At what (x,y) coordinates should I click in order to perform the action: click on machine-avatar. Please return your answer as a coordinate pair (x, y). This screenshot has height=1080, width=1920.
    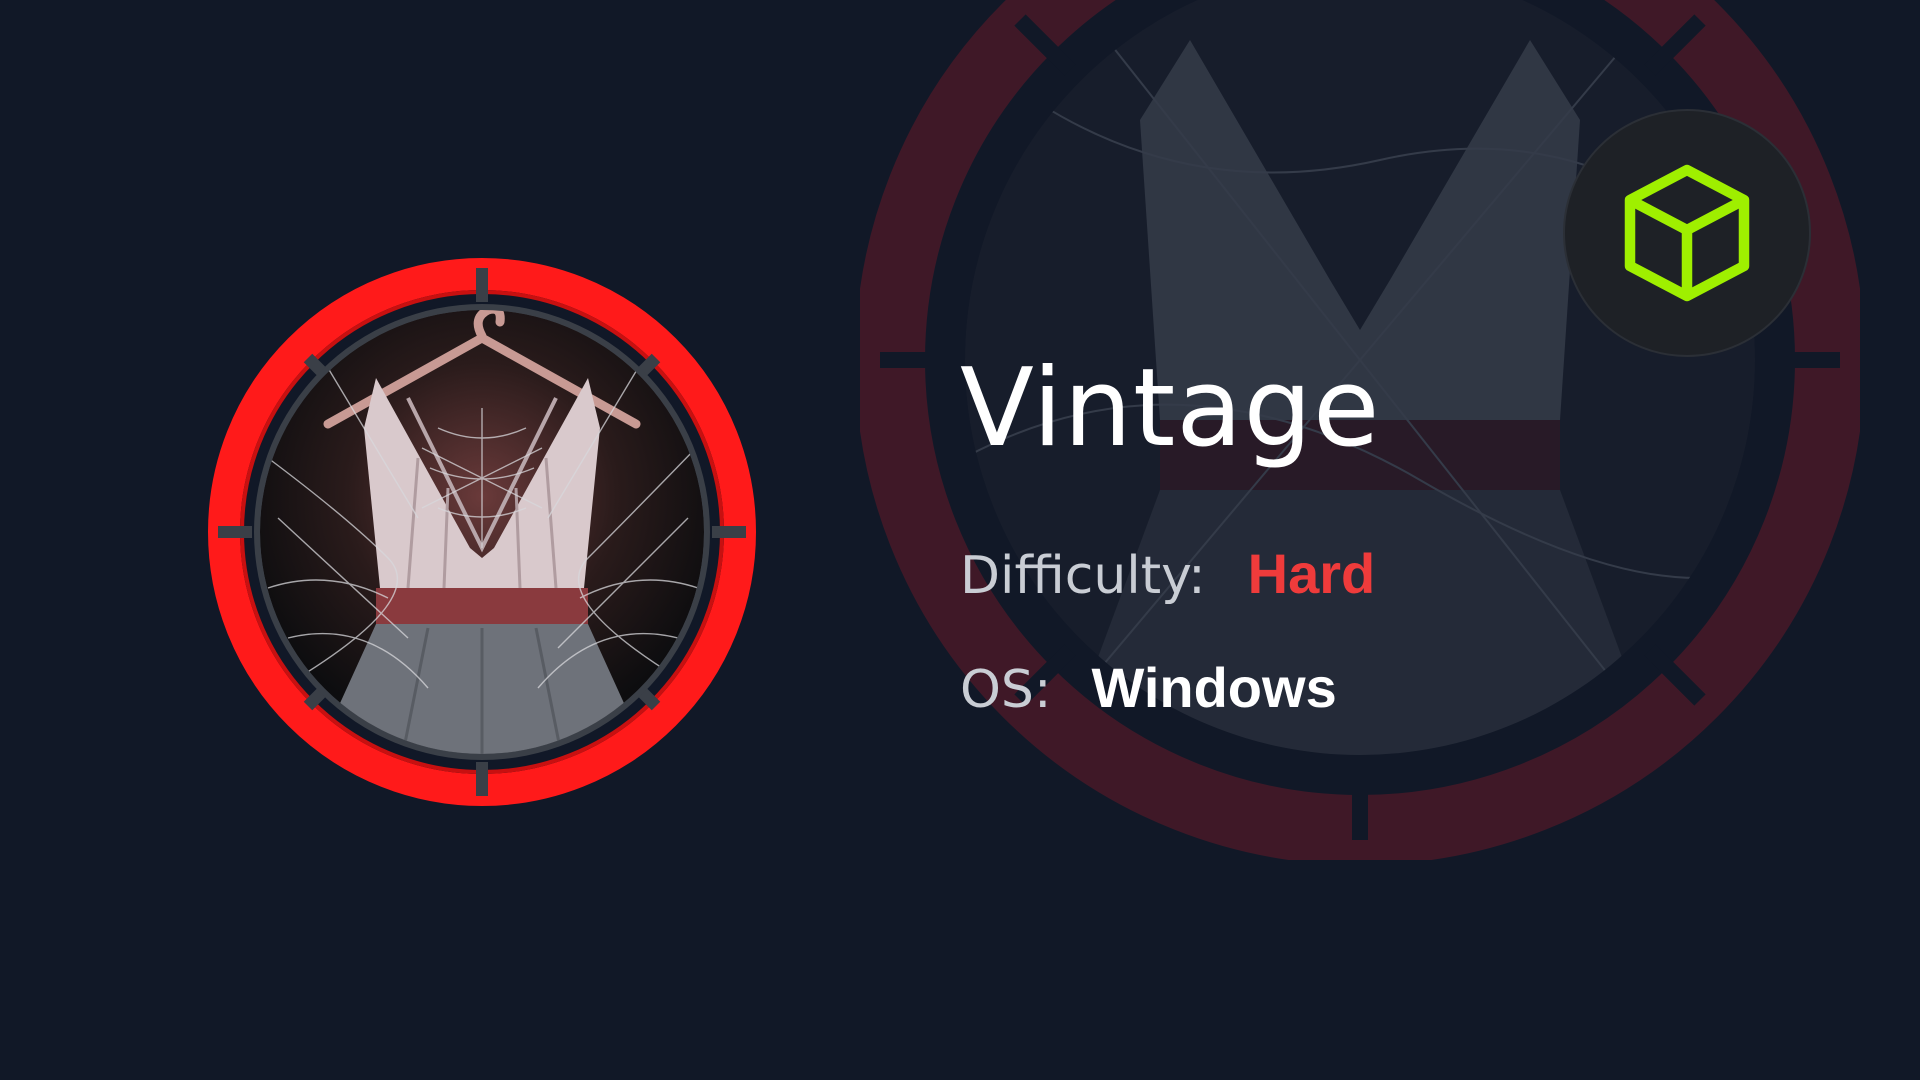
    Looking at the image, I should click on (482, 532).